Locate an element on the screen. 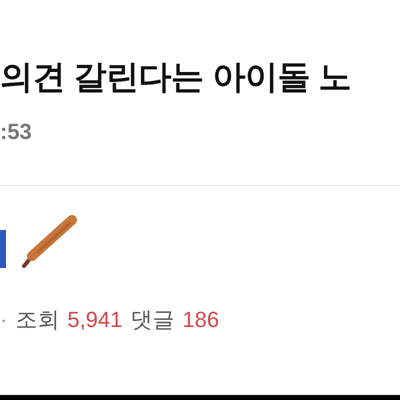 This screenshot has width=400, height=400. post-time: :53 is located at coordinates (16, 132).